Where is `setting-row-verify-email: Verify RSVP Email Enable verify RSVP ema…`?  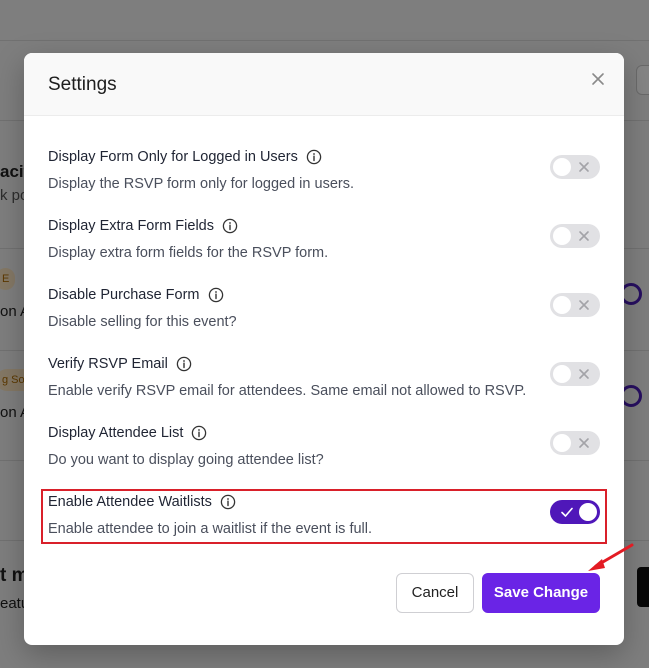
setting-row-verify-email: Verify RSVP Email Enable verify RSVP ema… is located at coordinates (324, 385).